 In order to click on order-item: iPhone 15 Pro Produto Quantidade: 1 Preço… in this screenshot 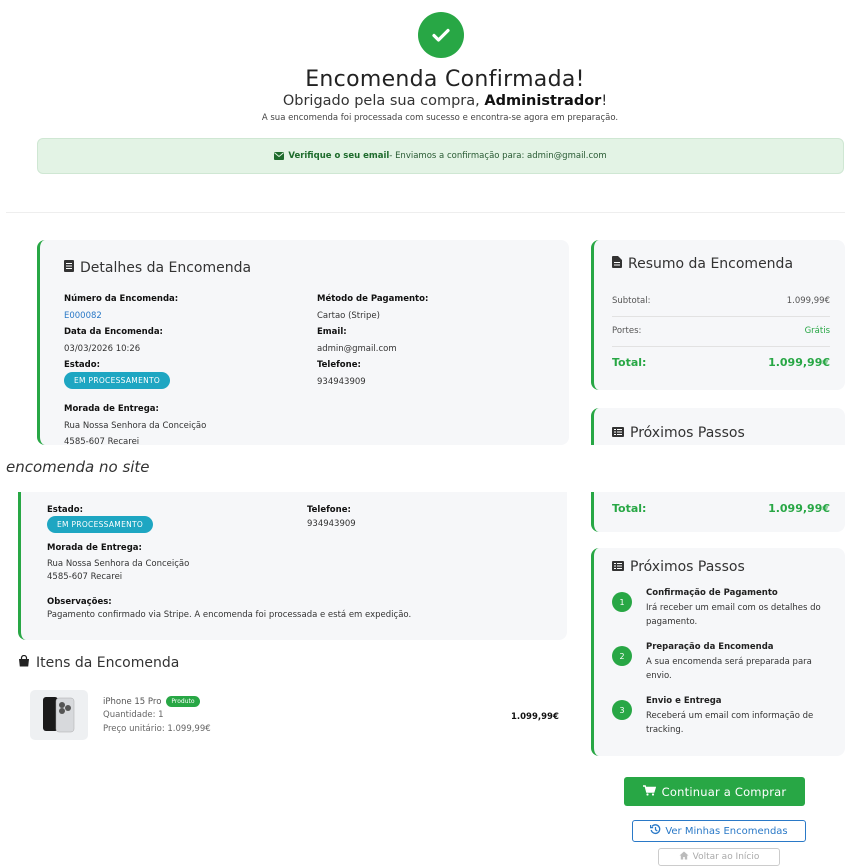, I will do `click(300, 716)`.